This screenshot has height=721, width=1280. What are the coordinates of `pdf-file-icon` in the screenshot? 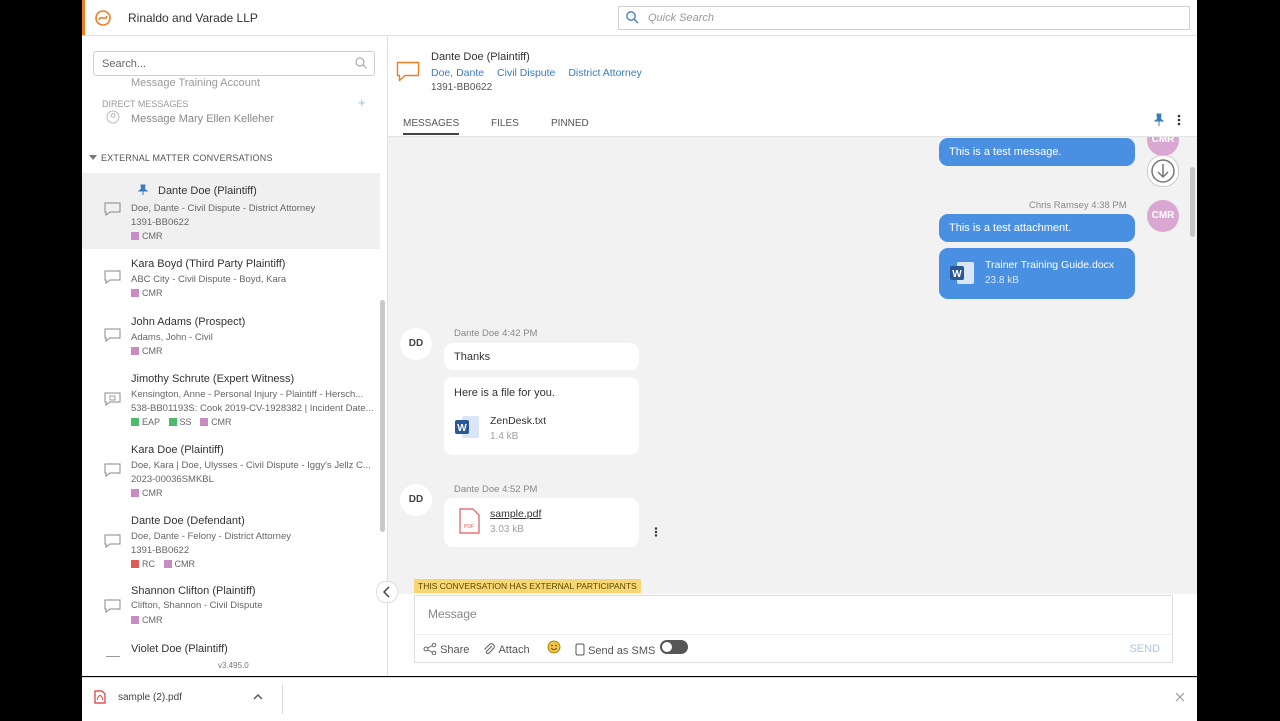 It's located at (100, 697).